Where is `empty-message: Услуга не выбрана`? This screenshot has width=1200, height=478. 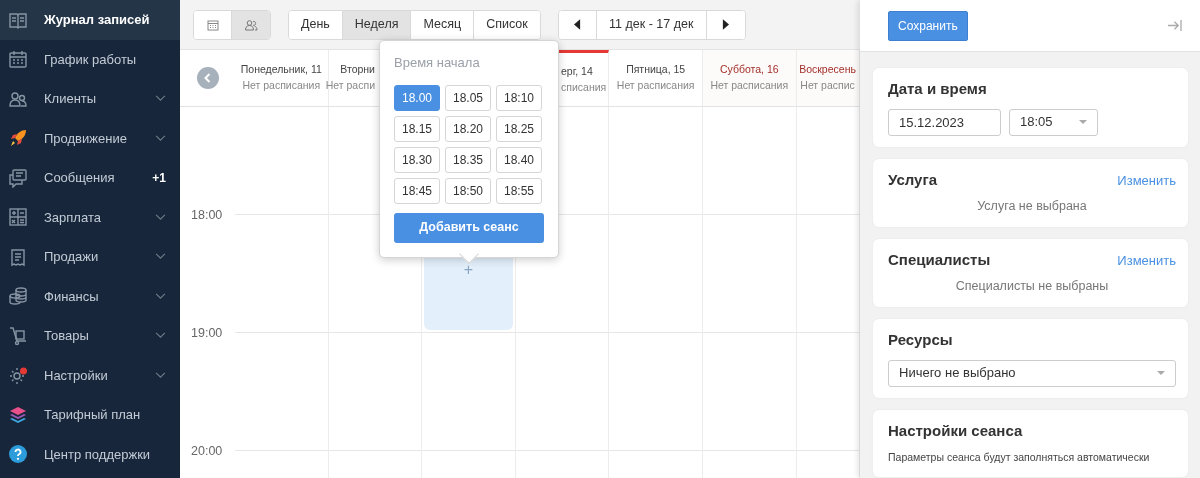 empty-message: Услуга не выбрана is located at coordinates (1032, 206).